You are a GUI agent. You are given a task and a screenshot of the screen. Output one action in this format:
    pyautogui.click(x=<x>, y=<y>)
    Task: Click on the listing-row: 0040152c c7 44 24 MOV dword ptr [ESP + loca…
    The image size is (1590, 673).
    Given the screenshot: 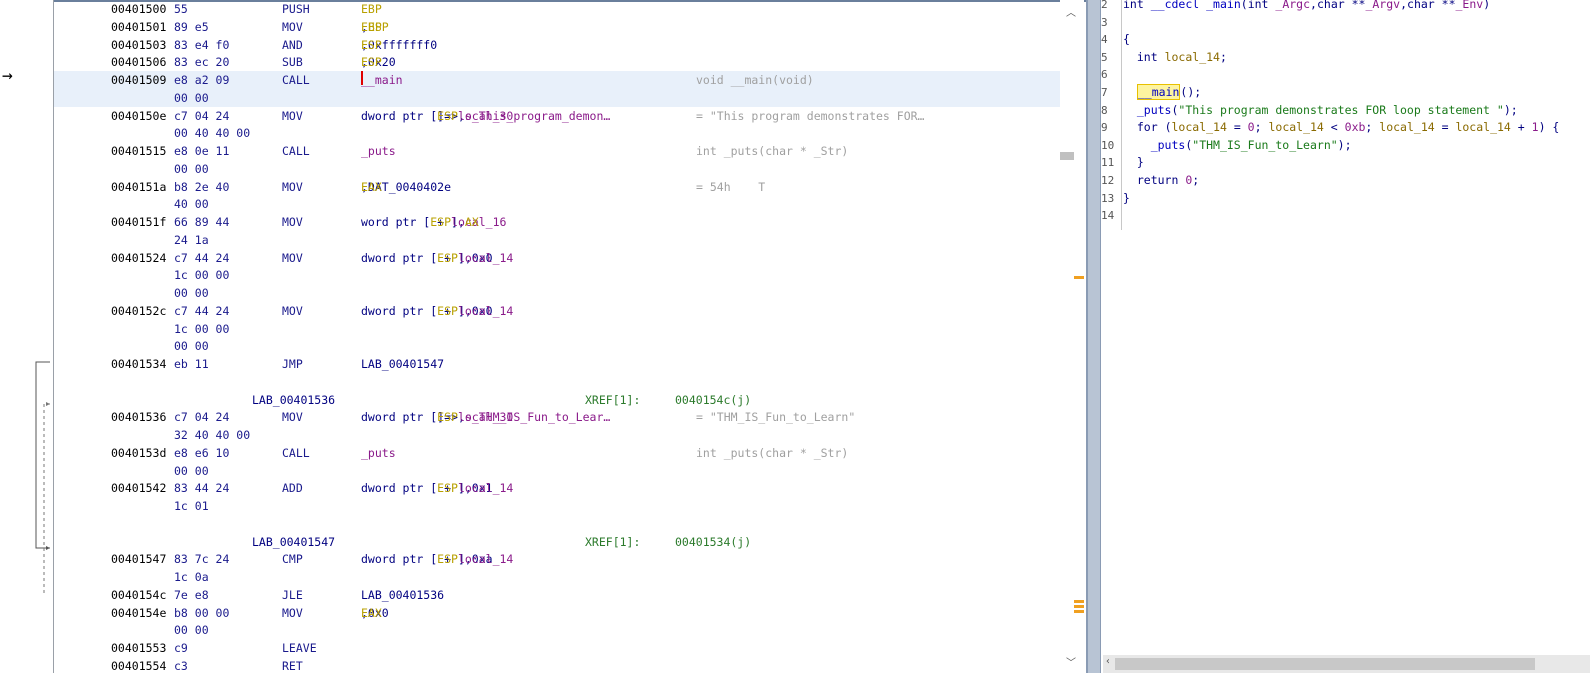 What is the action you would take?
    pyautogui.click(x=563, y=311)
    